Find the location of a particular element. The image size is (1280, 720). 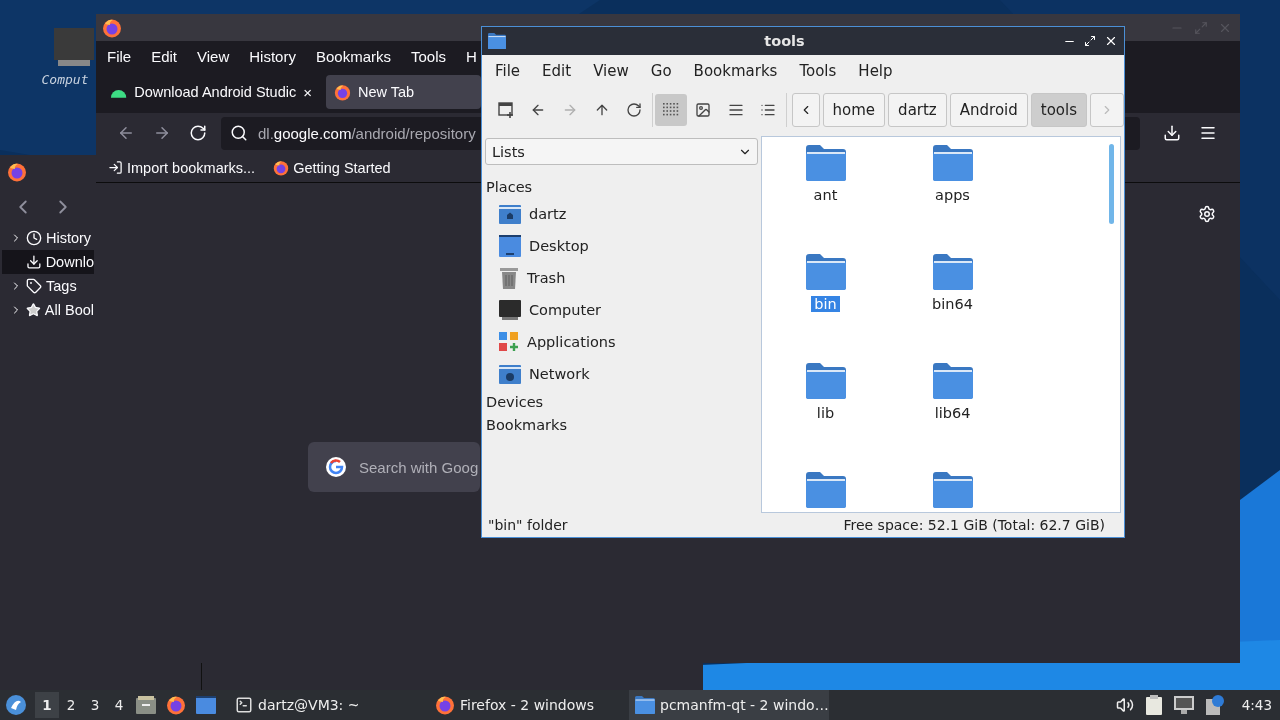

free-space-text: Free space: 52.1 GiB (Total: 62.7 GiB) is located at coordinates (974, 525).